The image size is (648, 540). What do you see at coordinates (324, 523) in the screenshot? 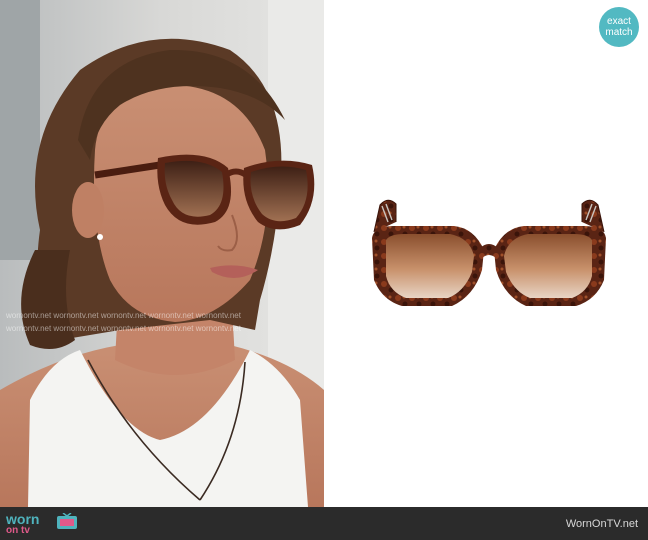
I see `footer-bar` at bounding box center [324, 523].